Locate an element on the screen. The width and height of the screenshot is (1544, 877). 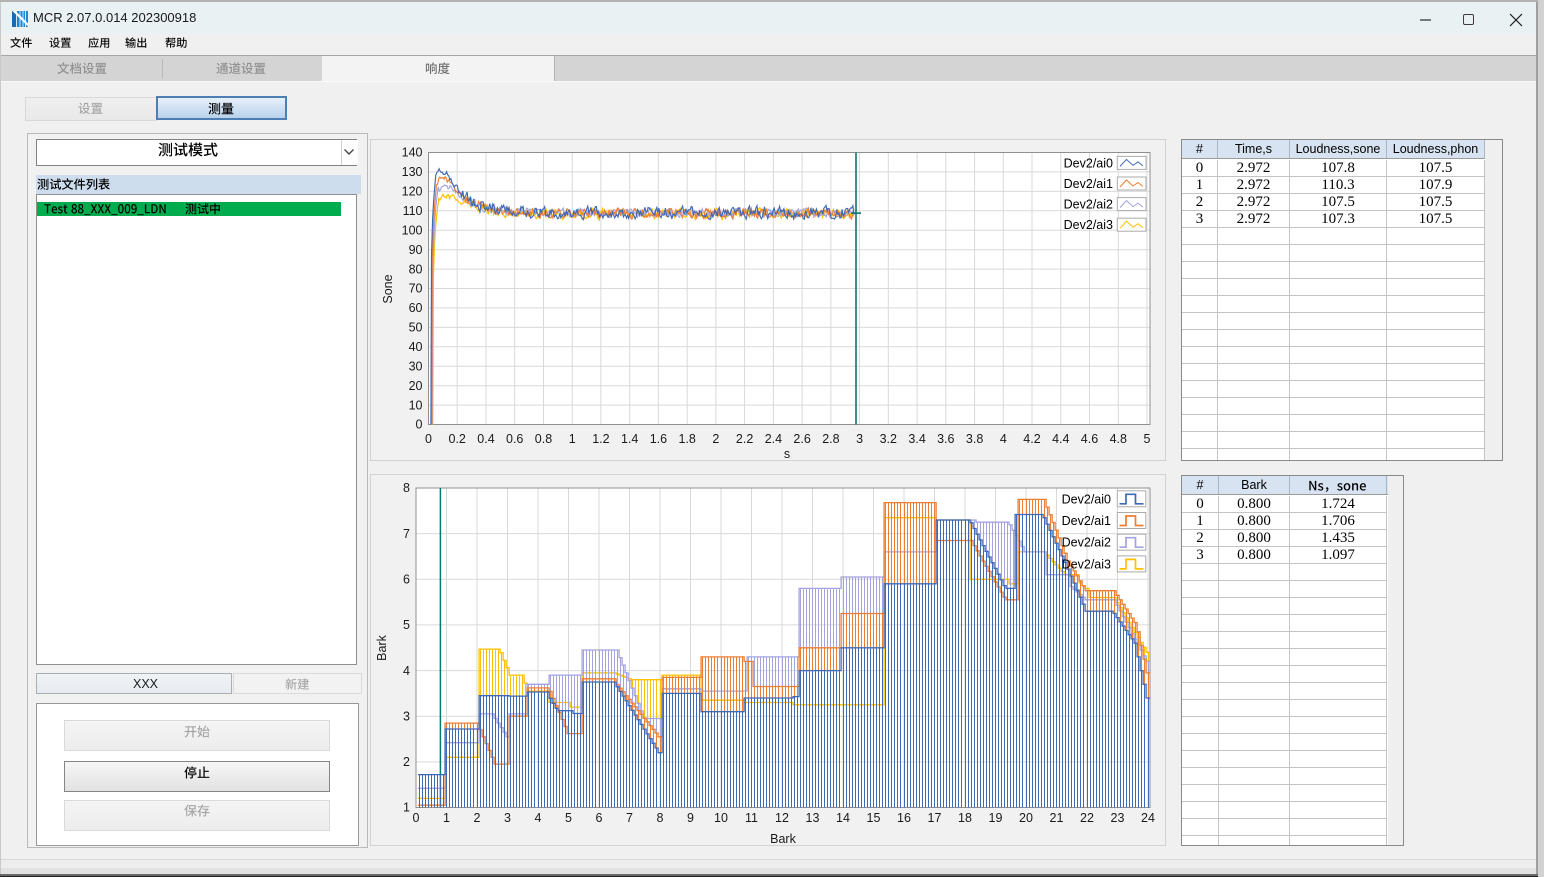
svg-text: 16 is located at coordinates (904, 818).